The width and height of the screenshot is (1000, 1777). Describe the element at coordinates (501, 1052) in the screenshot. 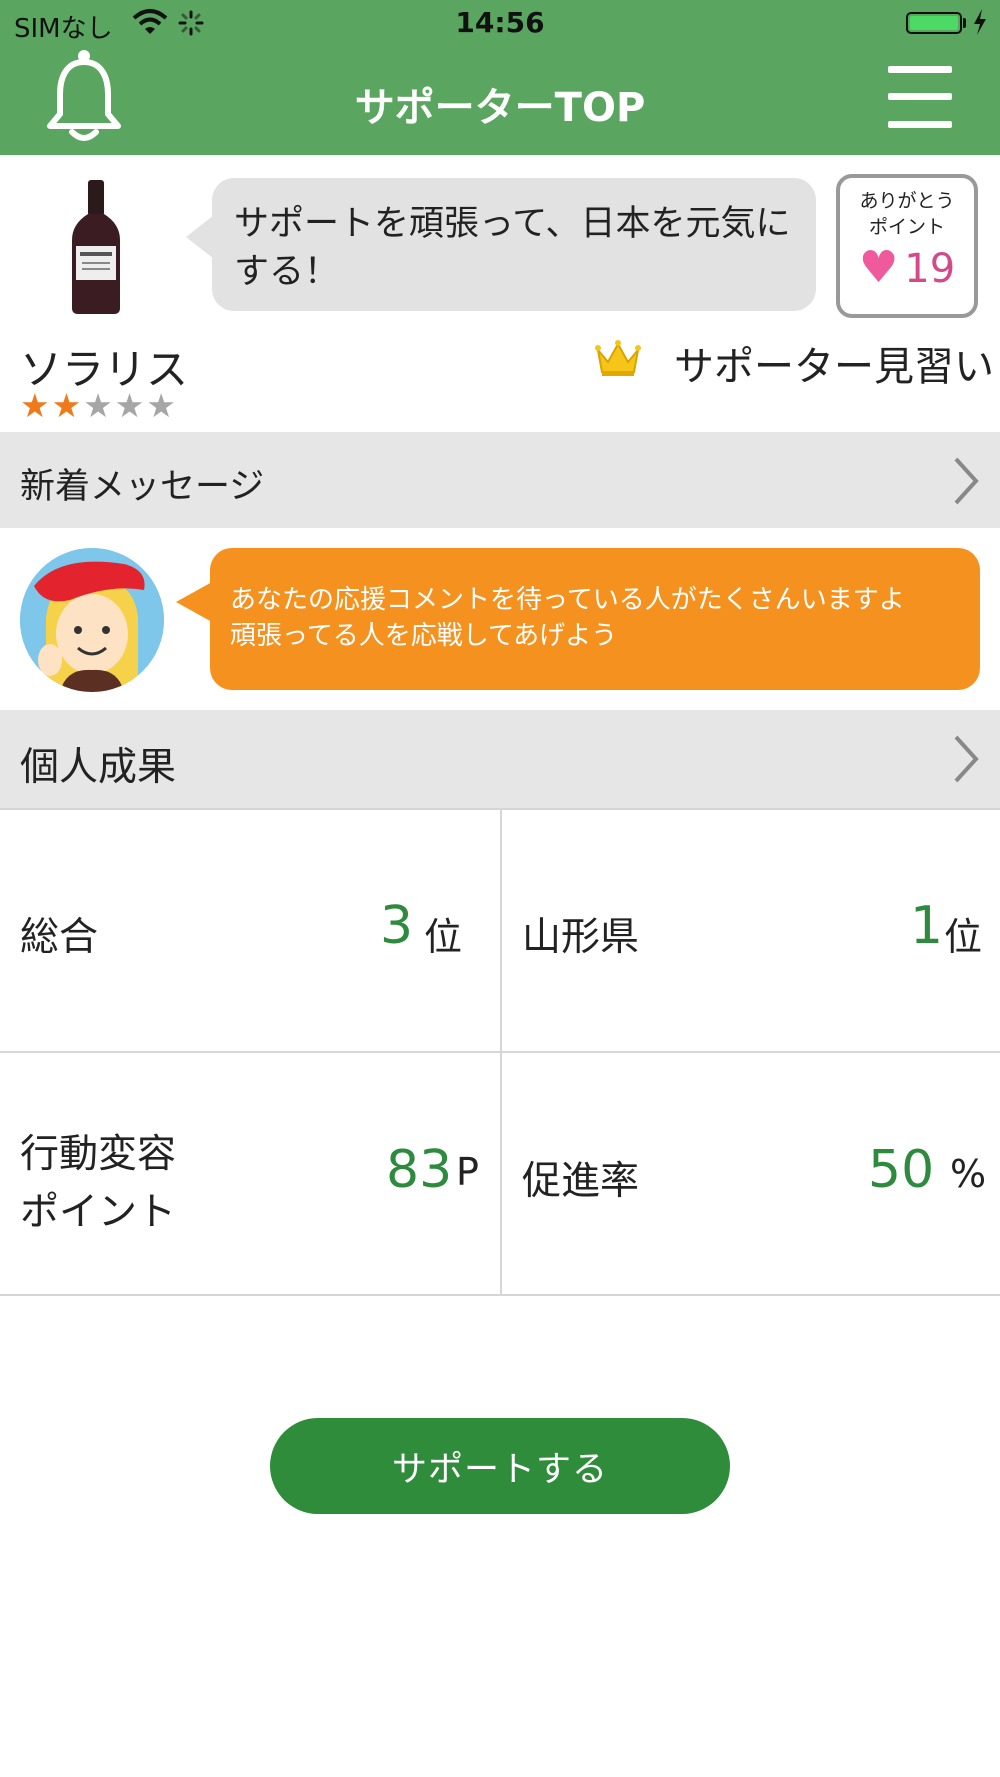

I see `grid-divider` at that location.